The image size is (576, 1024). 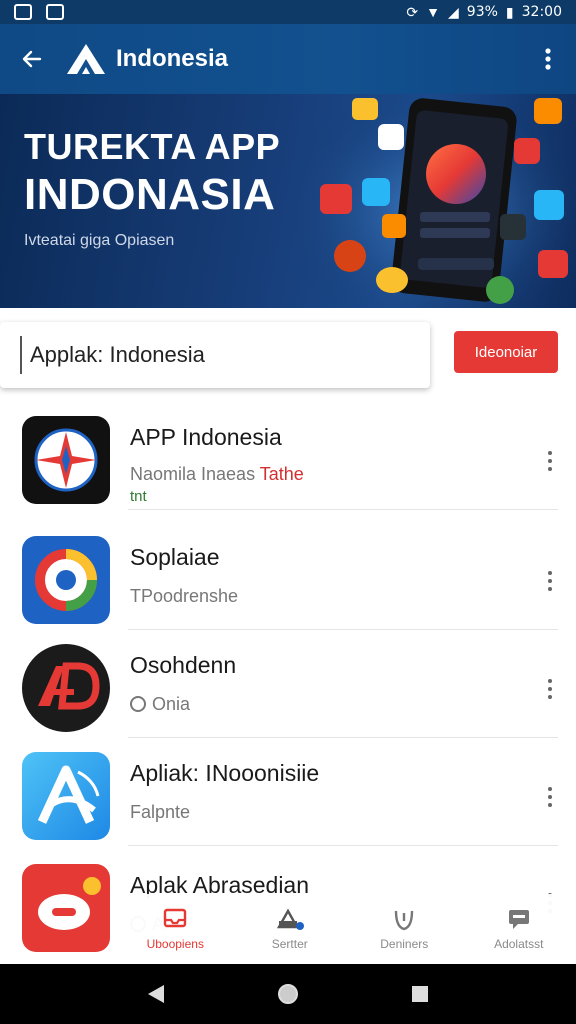 I want to click on app-subtitle-text: Naomila Inaeas, so click(x=193, y=474).